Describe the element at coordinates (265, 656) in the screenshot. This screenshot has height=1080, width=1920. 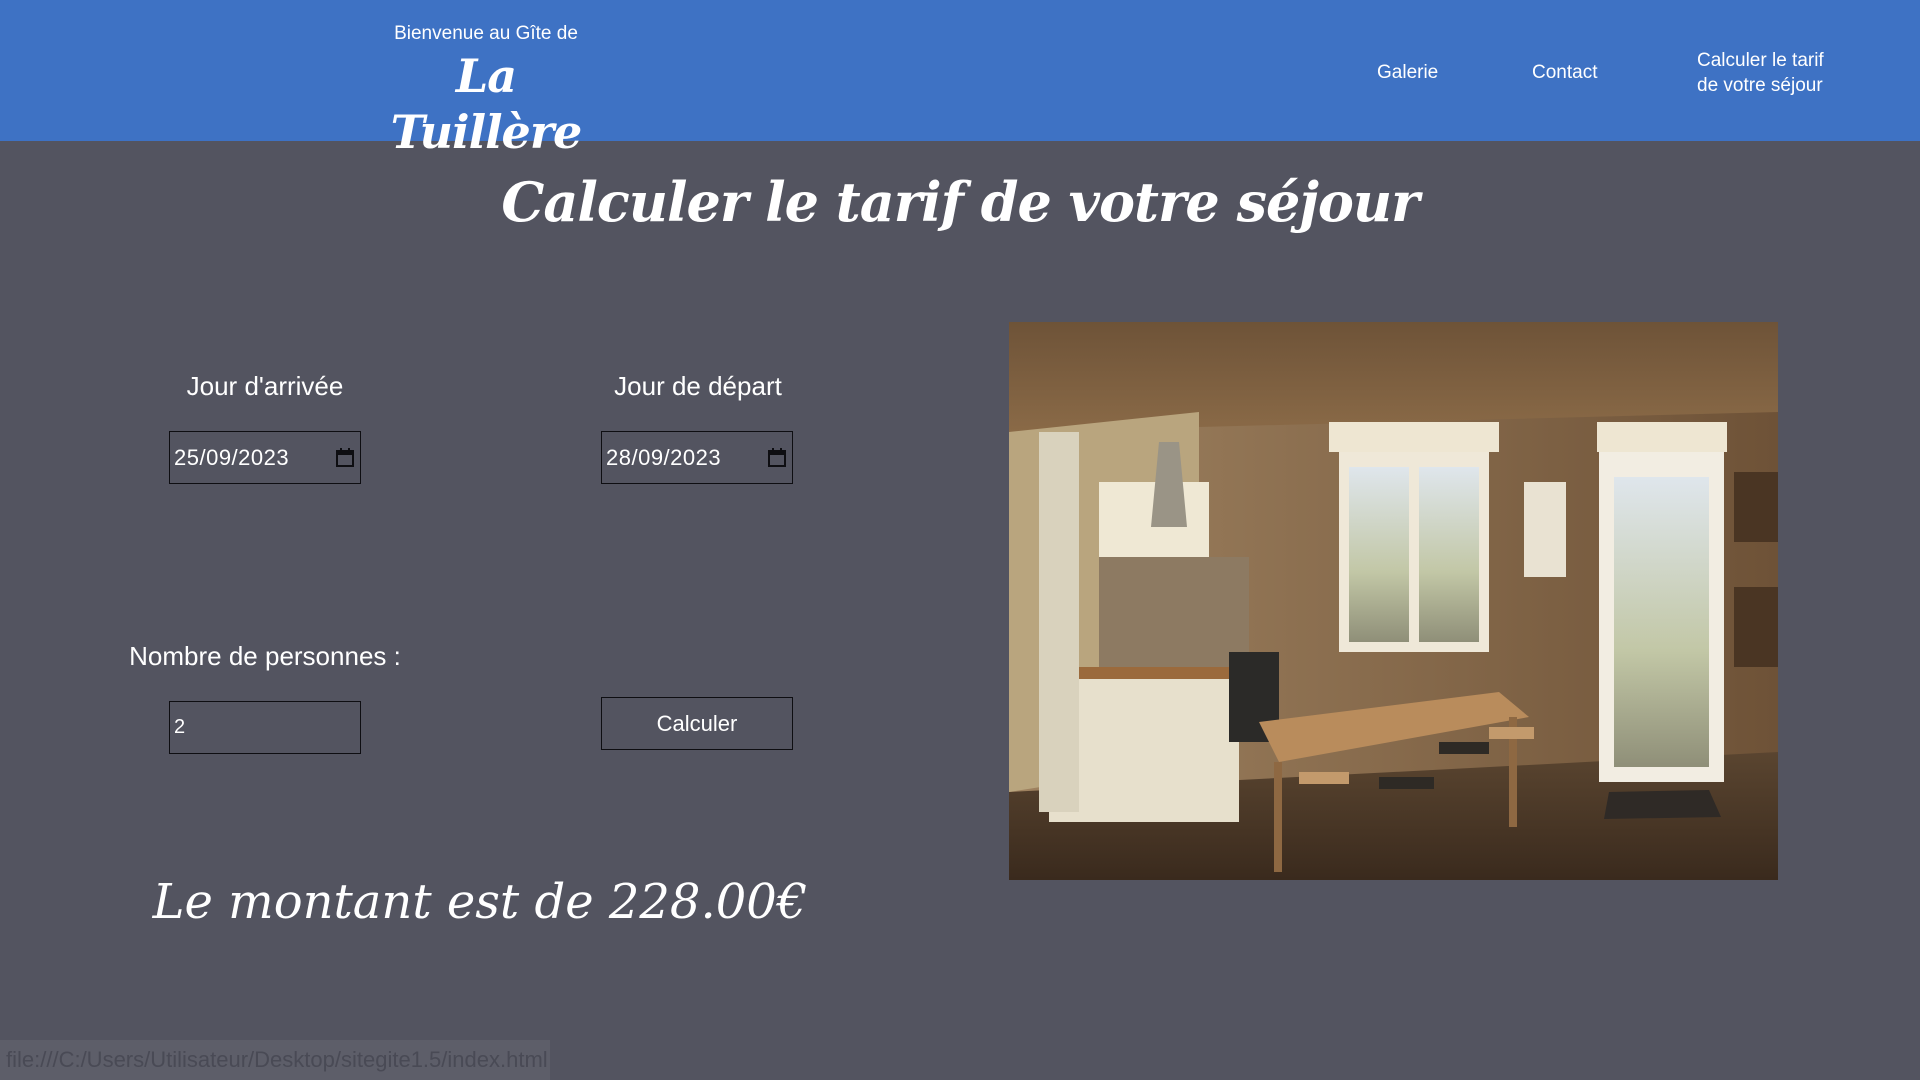
I see `persons-count-label: Nombre de personnes :` at that location.